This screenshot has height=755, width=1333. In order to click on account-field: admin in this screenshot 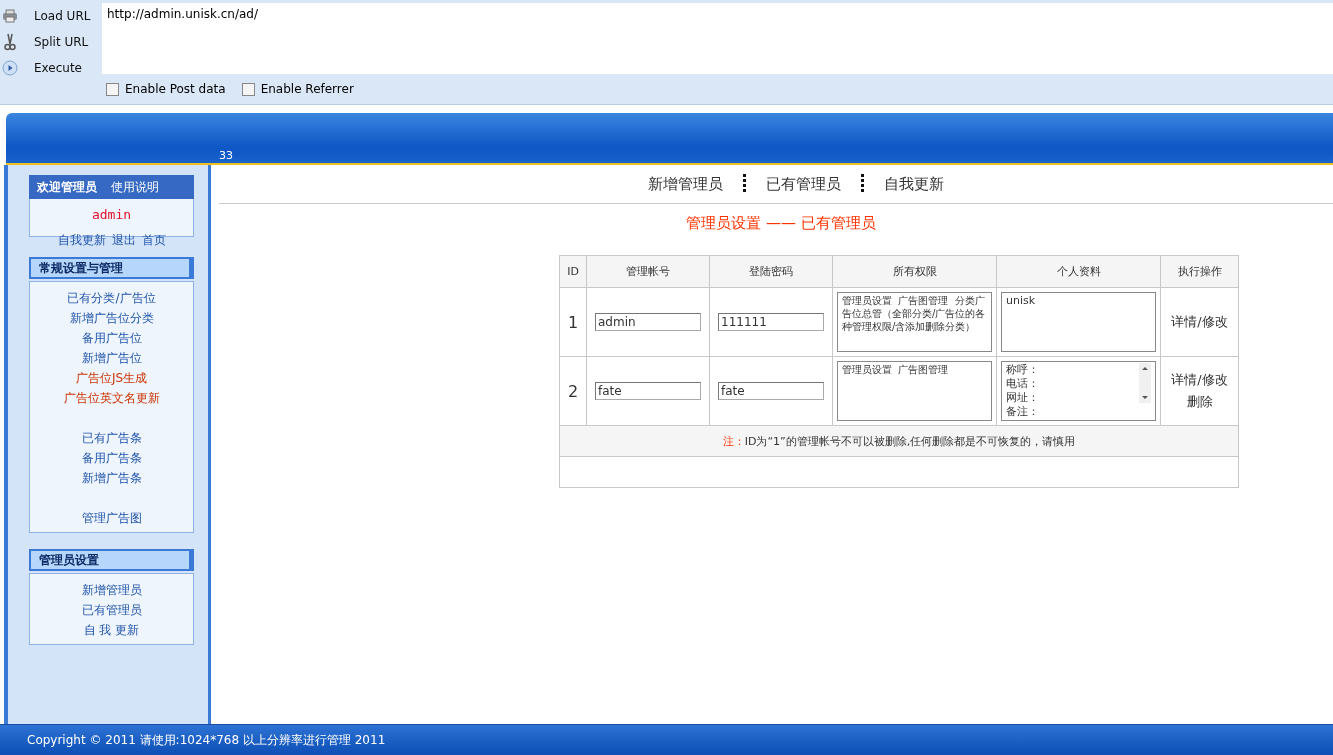, I will do `click(648, 322)`.